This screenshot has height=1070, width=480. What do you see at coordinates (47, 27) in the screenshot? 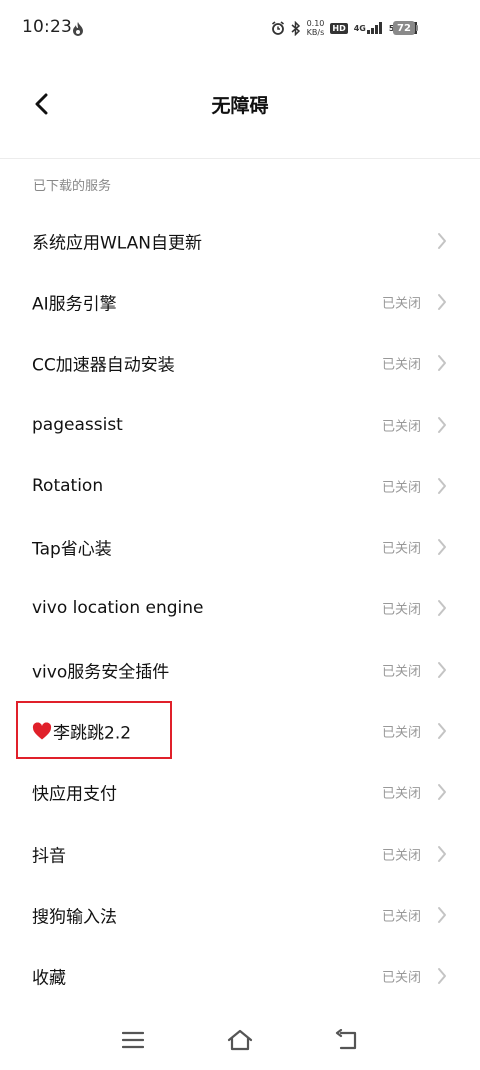
I see `status-time: 10:23` at bounding box center [47, 27].